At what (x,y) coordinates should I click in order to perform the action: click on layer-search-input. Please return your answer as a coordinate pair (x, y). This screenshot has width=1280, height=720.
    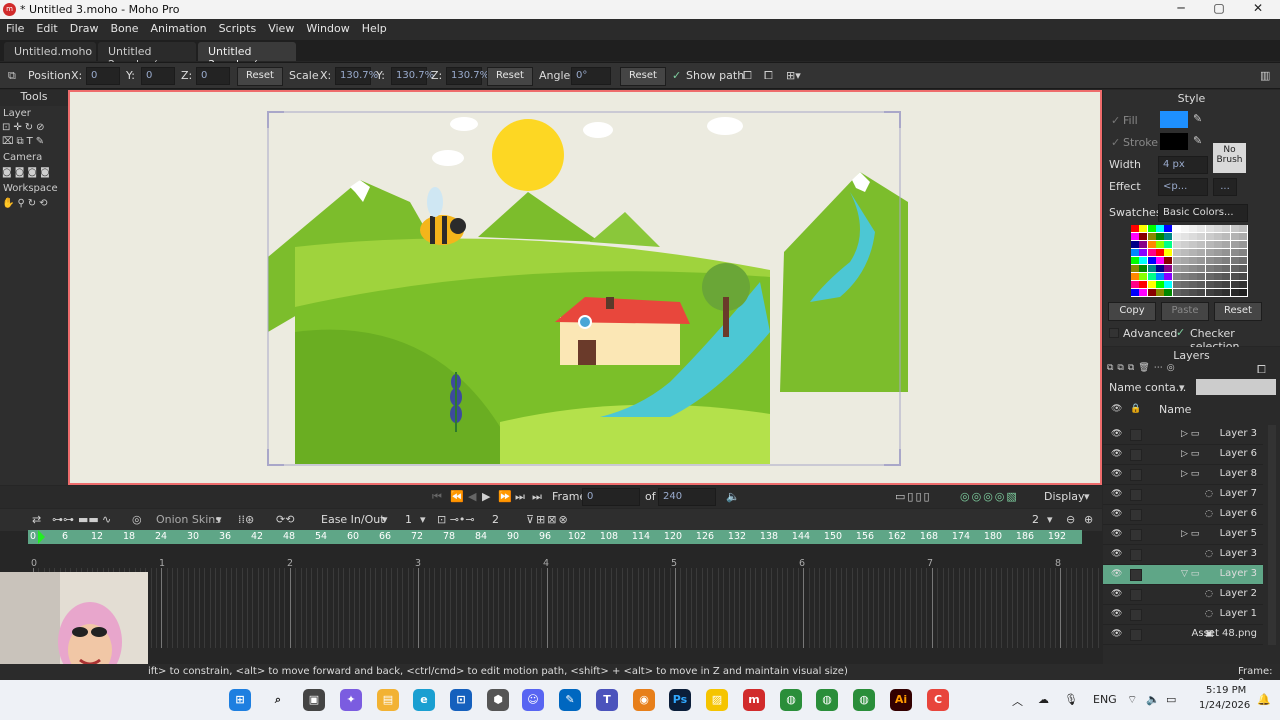
    Looking at the image, I should click on (1236, 387).